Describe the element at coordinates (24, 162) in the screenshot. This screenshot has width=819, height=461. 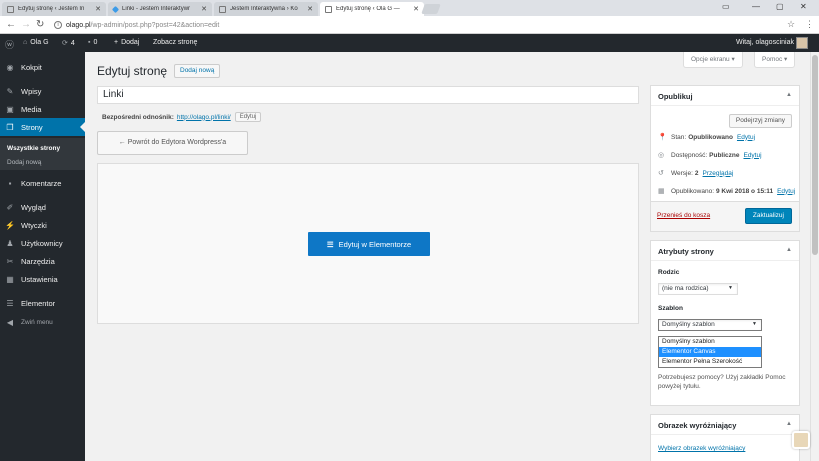
I see `submenu-add-new: Dodaj nową` at that location.